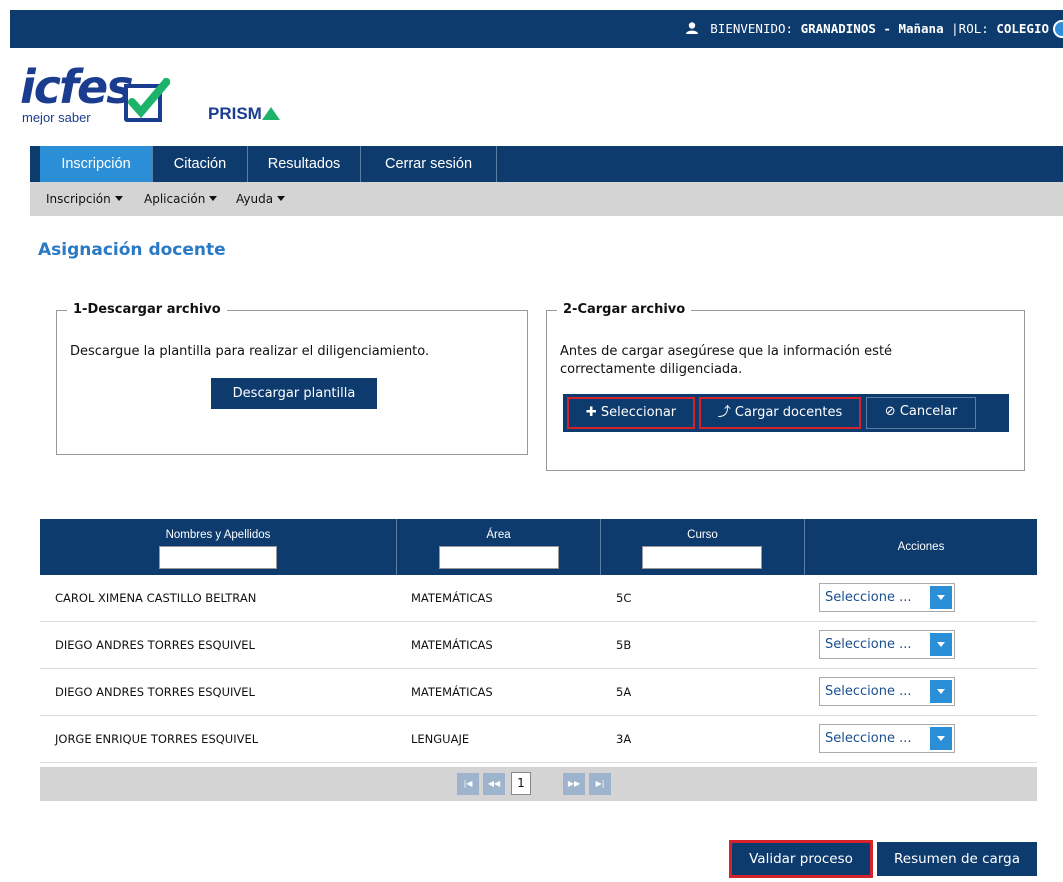 The height and width of the screenshot is (882, 1063). I want to click on upload-icon: ⤴, so click(726, 412).